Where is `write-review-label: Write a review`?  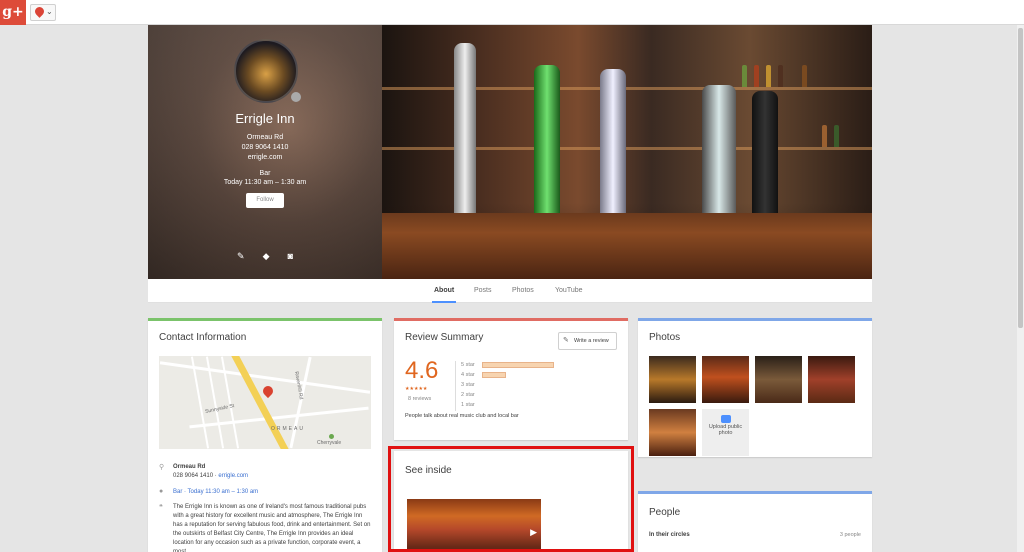
write-review-label: Write a review is located at coordinates (591, 341).